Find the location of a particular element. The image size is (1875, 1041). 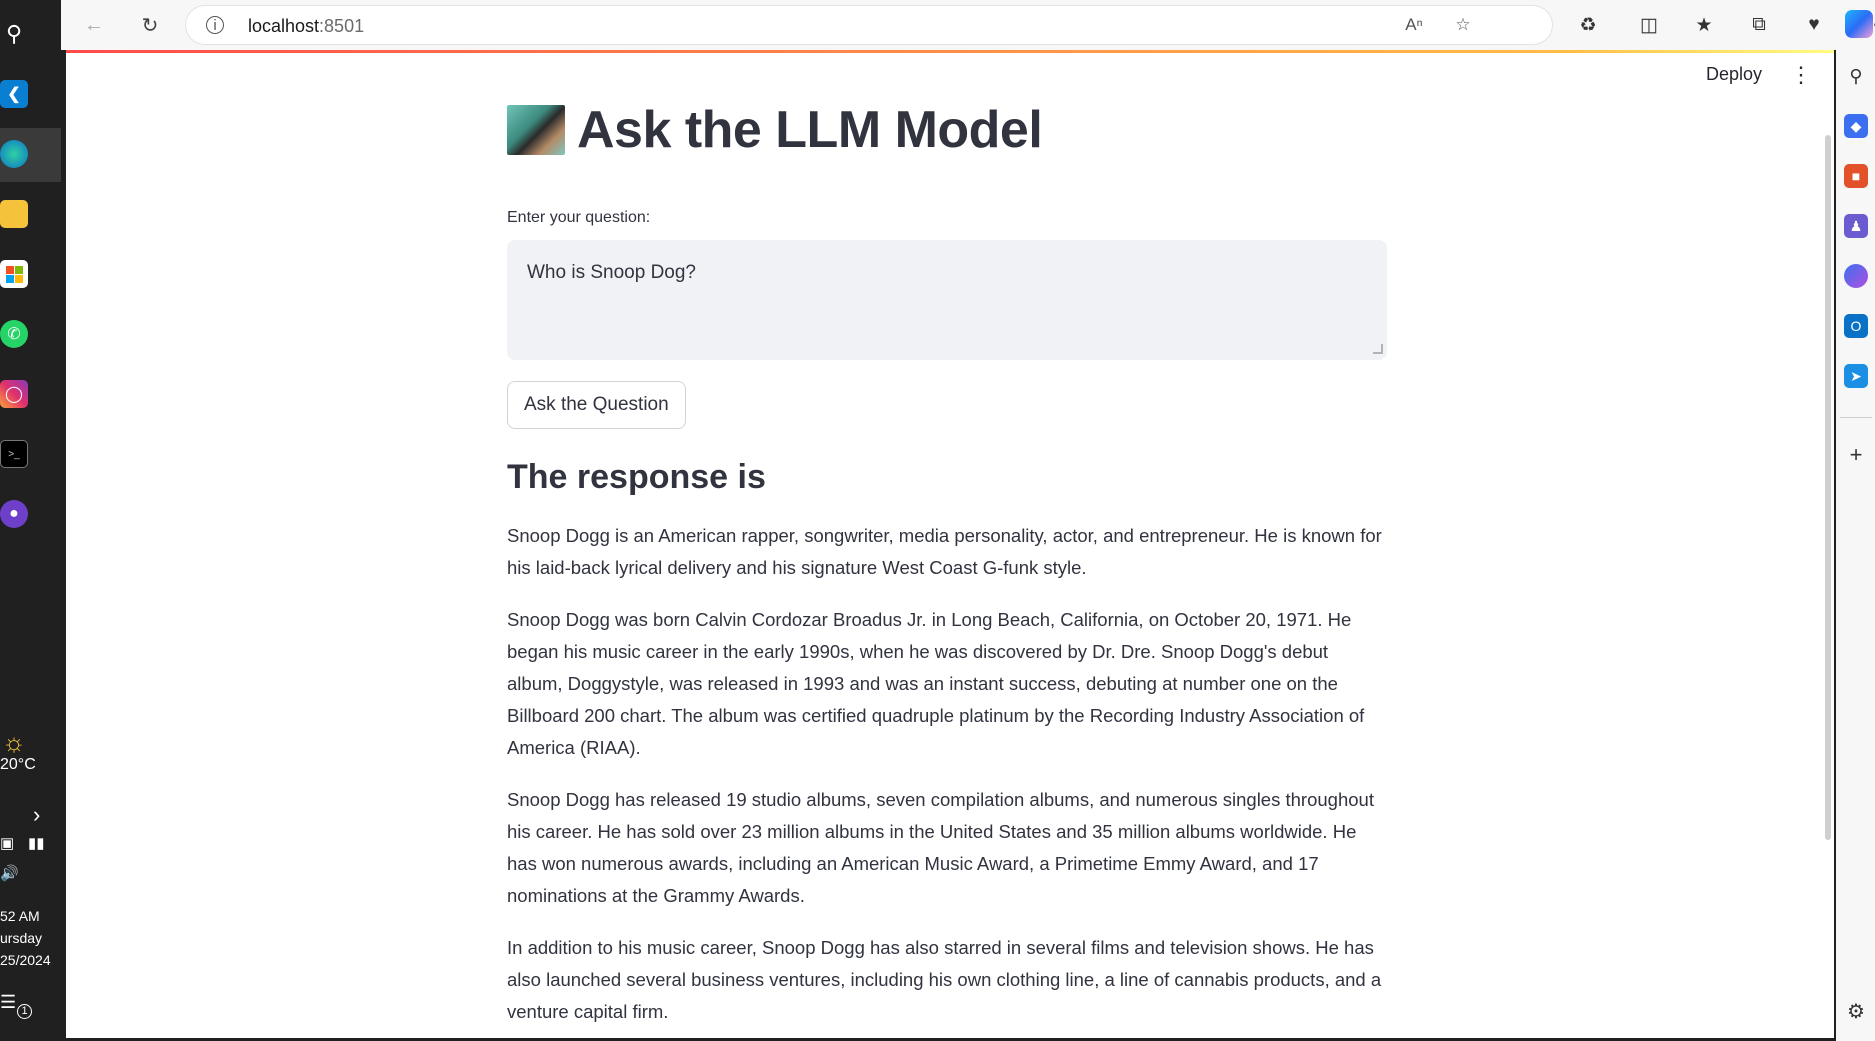

github-icon: ● is located at coordinates (14, 514).